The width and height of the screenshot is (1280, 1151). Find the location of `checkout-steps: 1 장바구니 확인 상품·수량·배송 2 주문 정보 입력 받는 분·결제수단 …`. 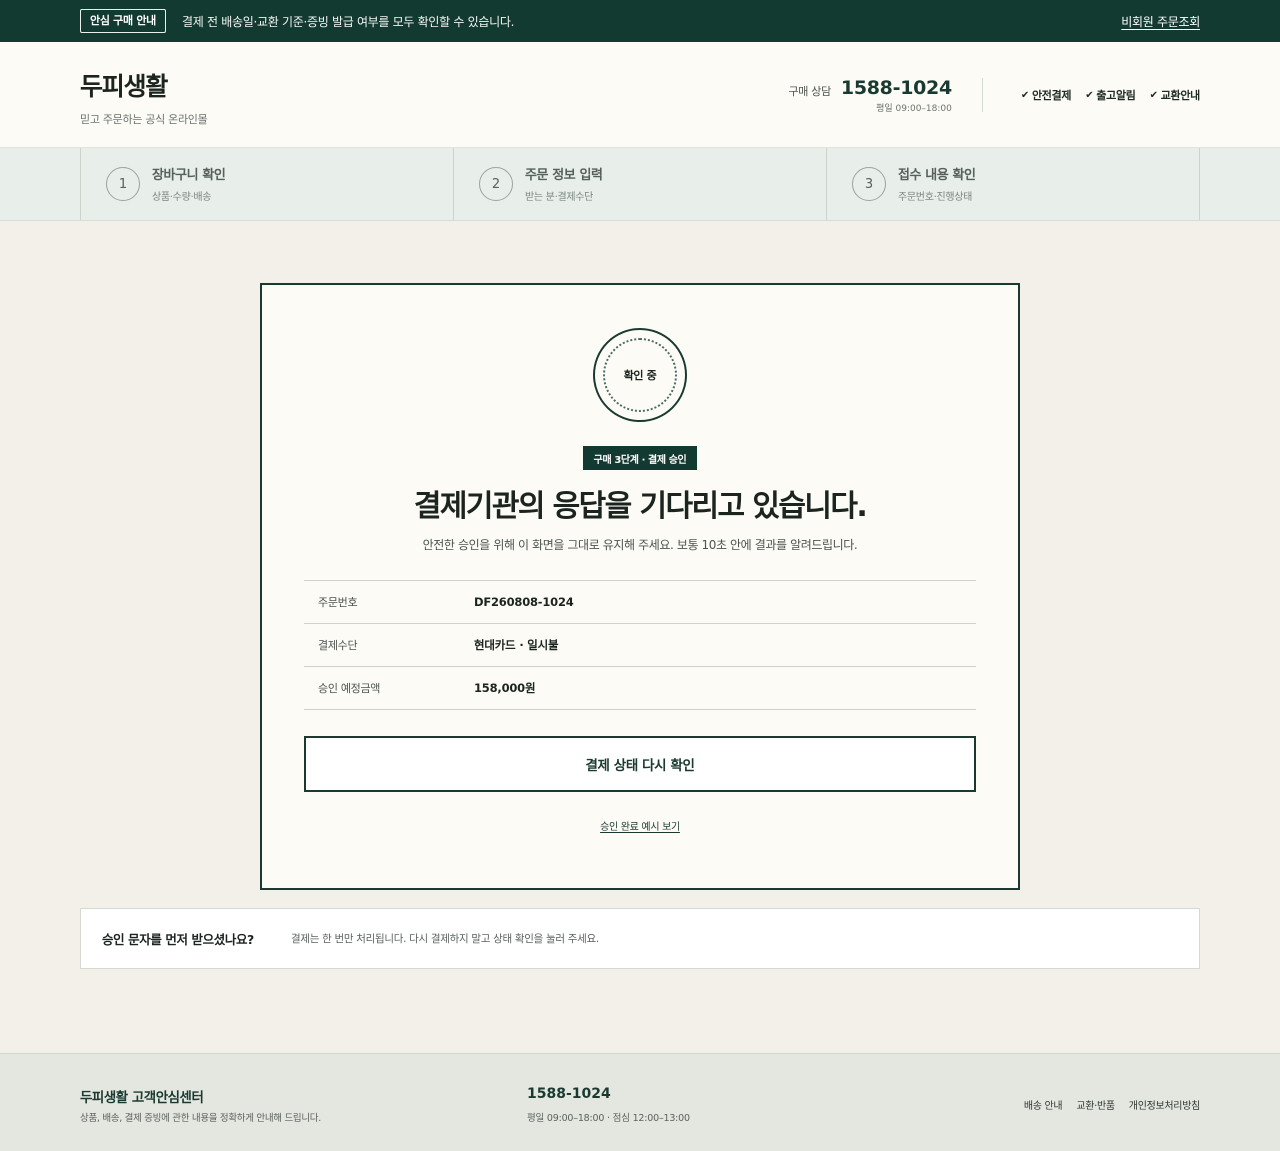

checkout-steps: 1 장바구니 확인 상품·수량·배송 2 주문 정보 입력 받는 분·결제수단 … is located at coordinates (640, 184).